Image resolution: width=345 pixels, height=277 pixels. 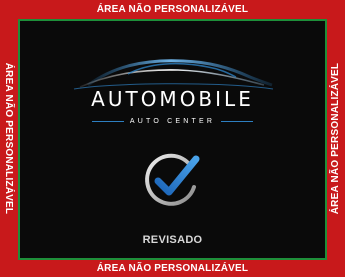 I want to click on tagline: AUTO CENTER, so click(x=172, y=121).